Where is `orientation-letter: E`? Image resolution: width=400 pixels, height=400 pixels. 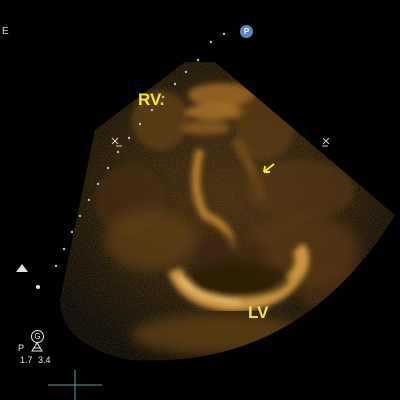
orientation-letter: E is located at coordinates (5, 31).